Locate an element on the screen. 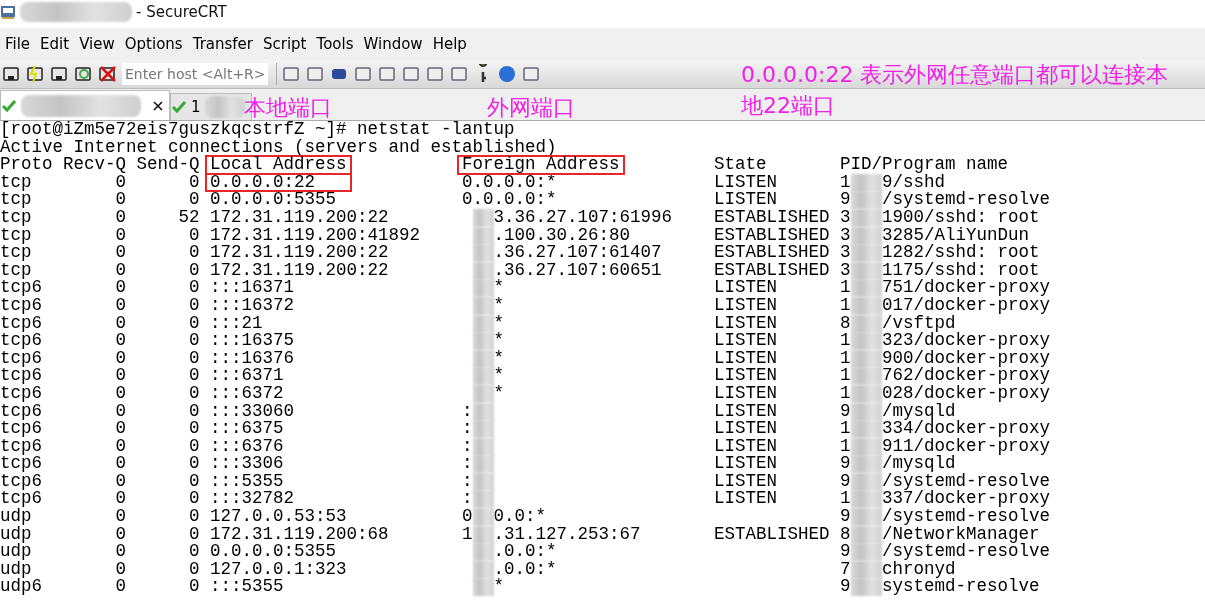  foreign-address-cell: .100.30.26:80 is located at coordinates (562, 235).